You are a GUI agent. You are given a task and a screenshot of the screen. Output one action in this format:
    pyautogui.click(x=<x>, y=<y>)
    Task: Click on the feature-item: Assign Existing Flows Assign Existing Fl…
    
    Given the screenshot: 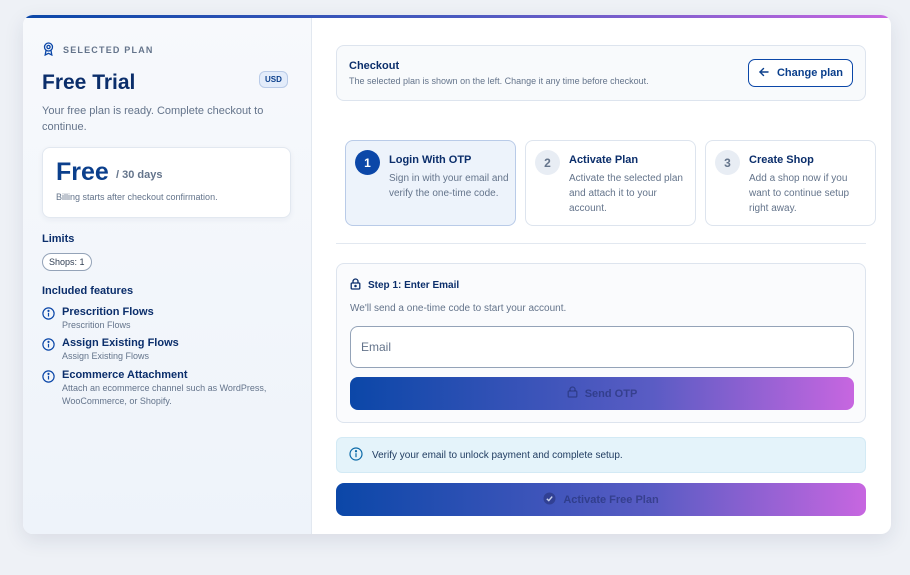 What is the action you would take?
    pyautogui.click(x=164, y=350)
    